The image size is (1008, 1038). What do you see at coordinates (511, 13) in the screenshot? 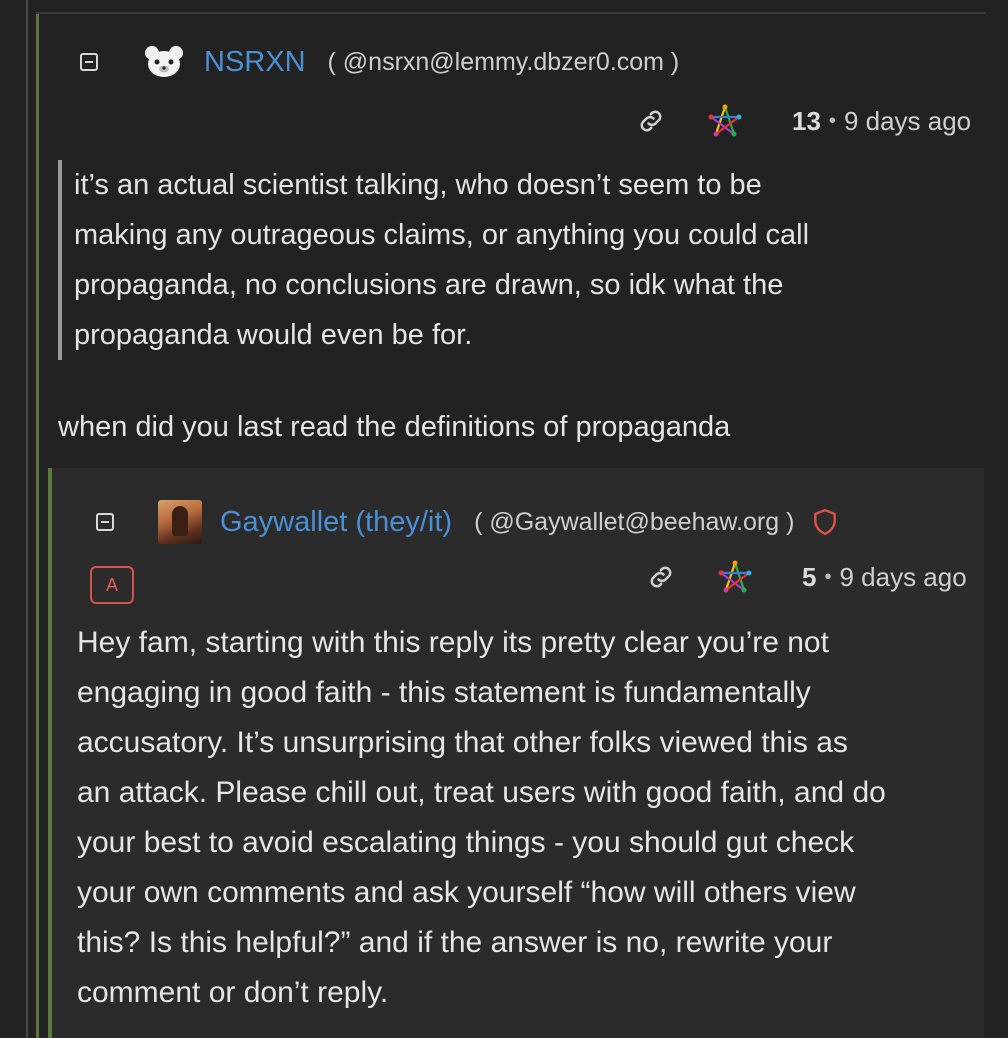
I see `comment-divider` at bounding box center [511, 13].